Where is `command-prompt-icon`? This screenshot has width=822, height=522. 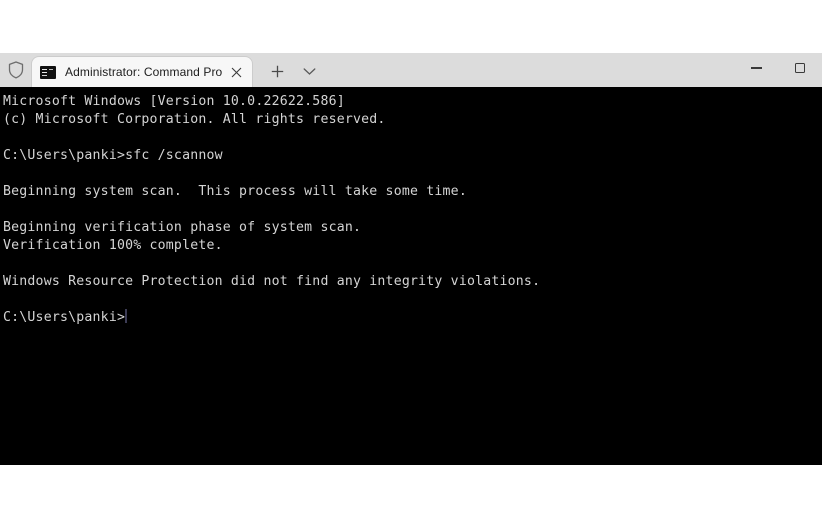
command-prompt-icon is located at coordinates (48, 72).